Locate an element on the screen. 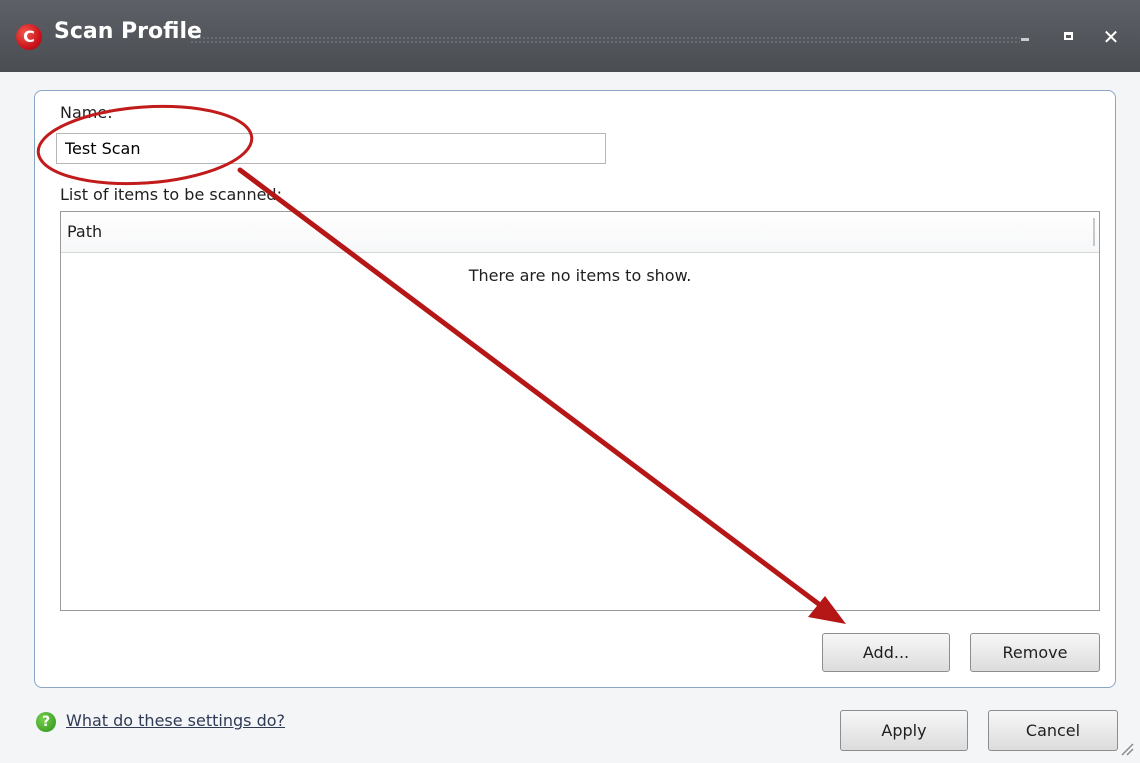 The height and width of the screenshot is (763, 1140). name-label: Name: is located at coordinates (86, 112).